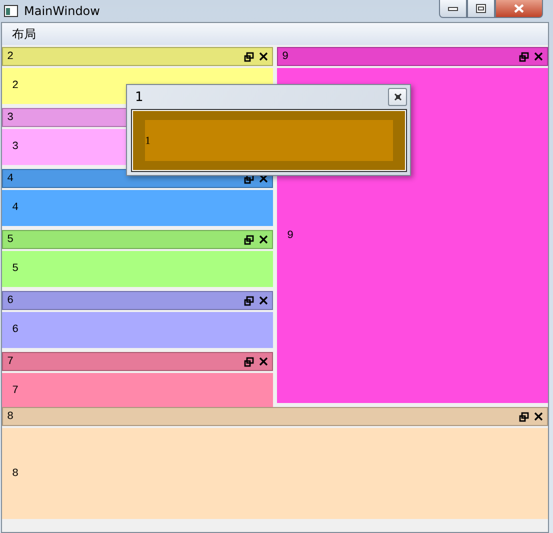 This screenshot has width=553, height=533. Describe the element at coordinates (15, 269) in the screenshot. I see `panel-text: 5` at that location.